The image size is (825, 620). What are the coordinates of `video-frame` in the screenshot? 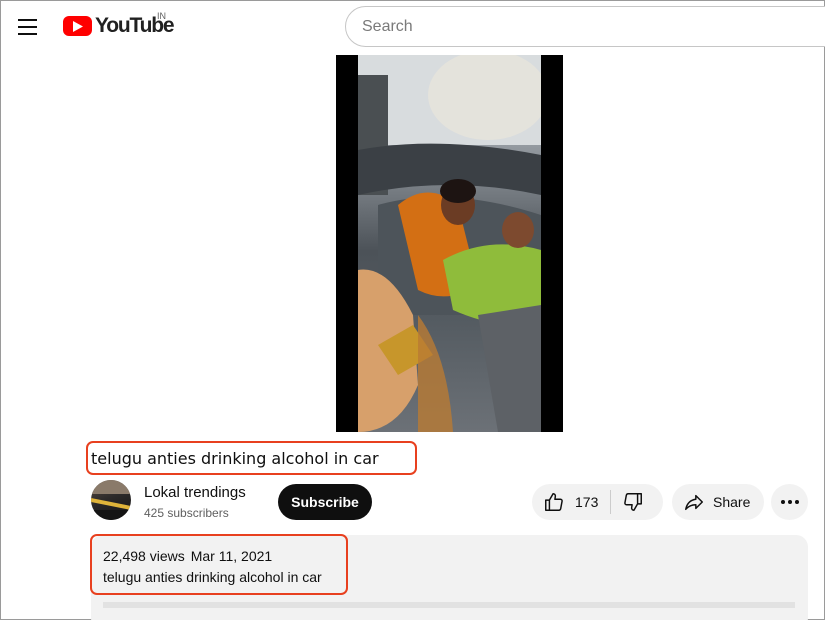 It's located at (449, 243).